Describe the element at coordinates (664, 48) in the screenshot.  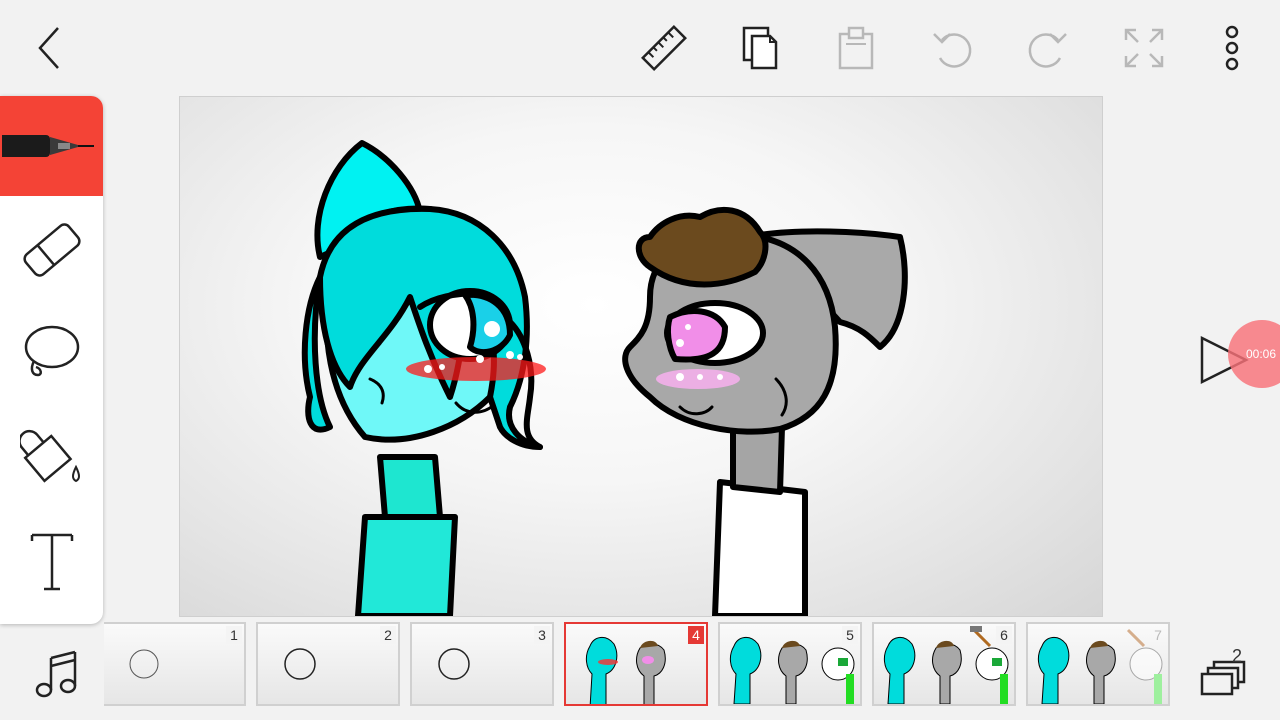
I see `ruler-icon` at that location.